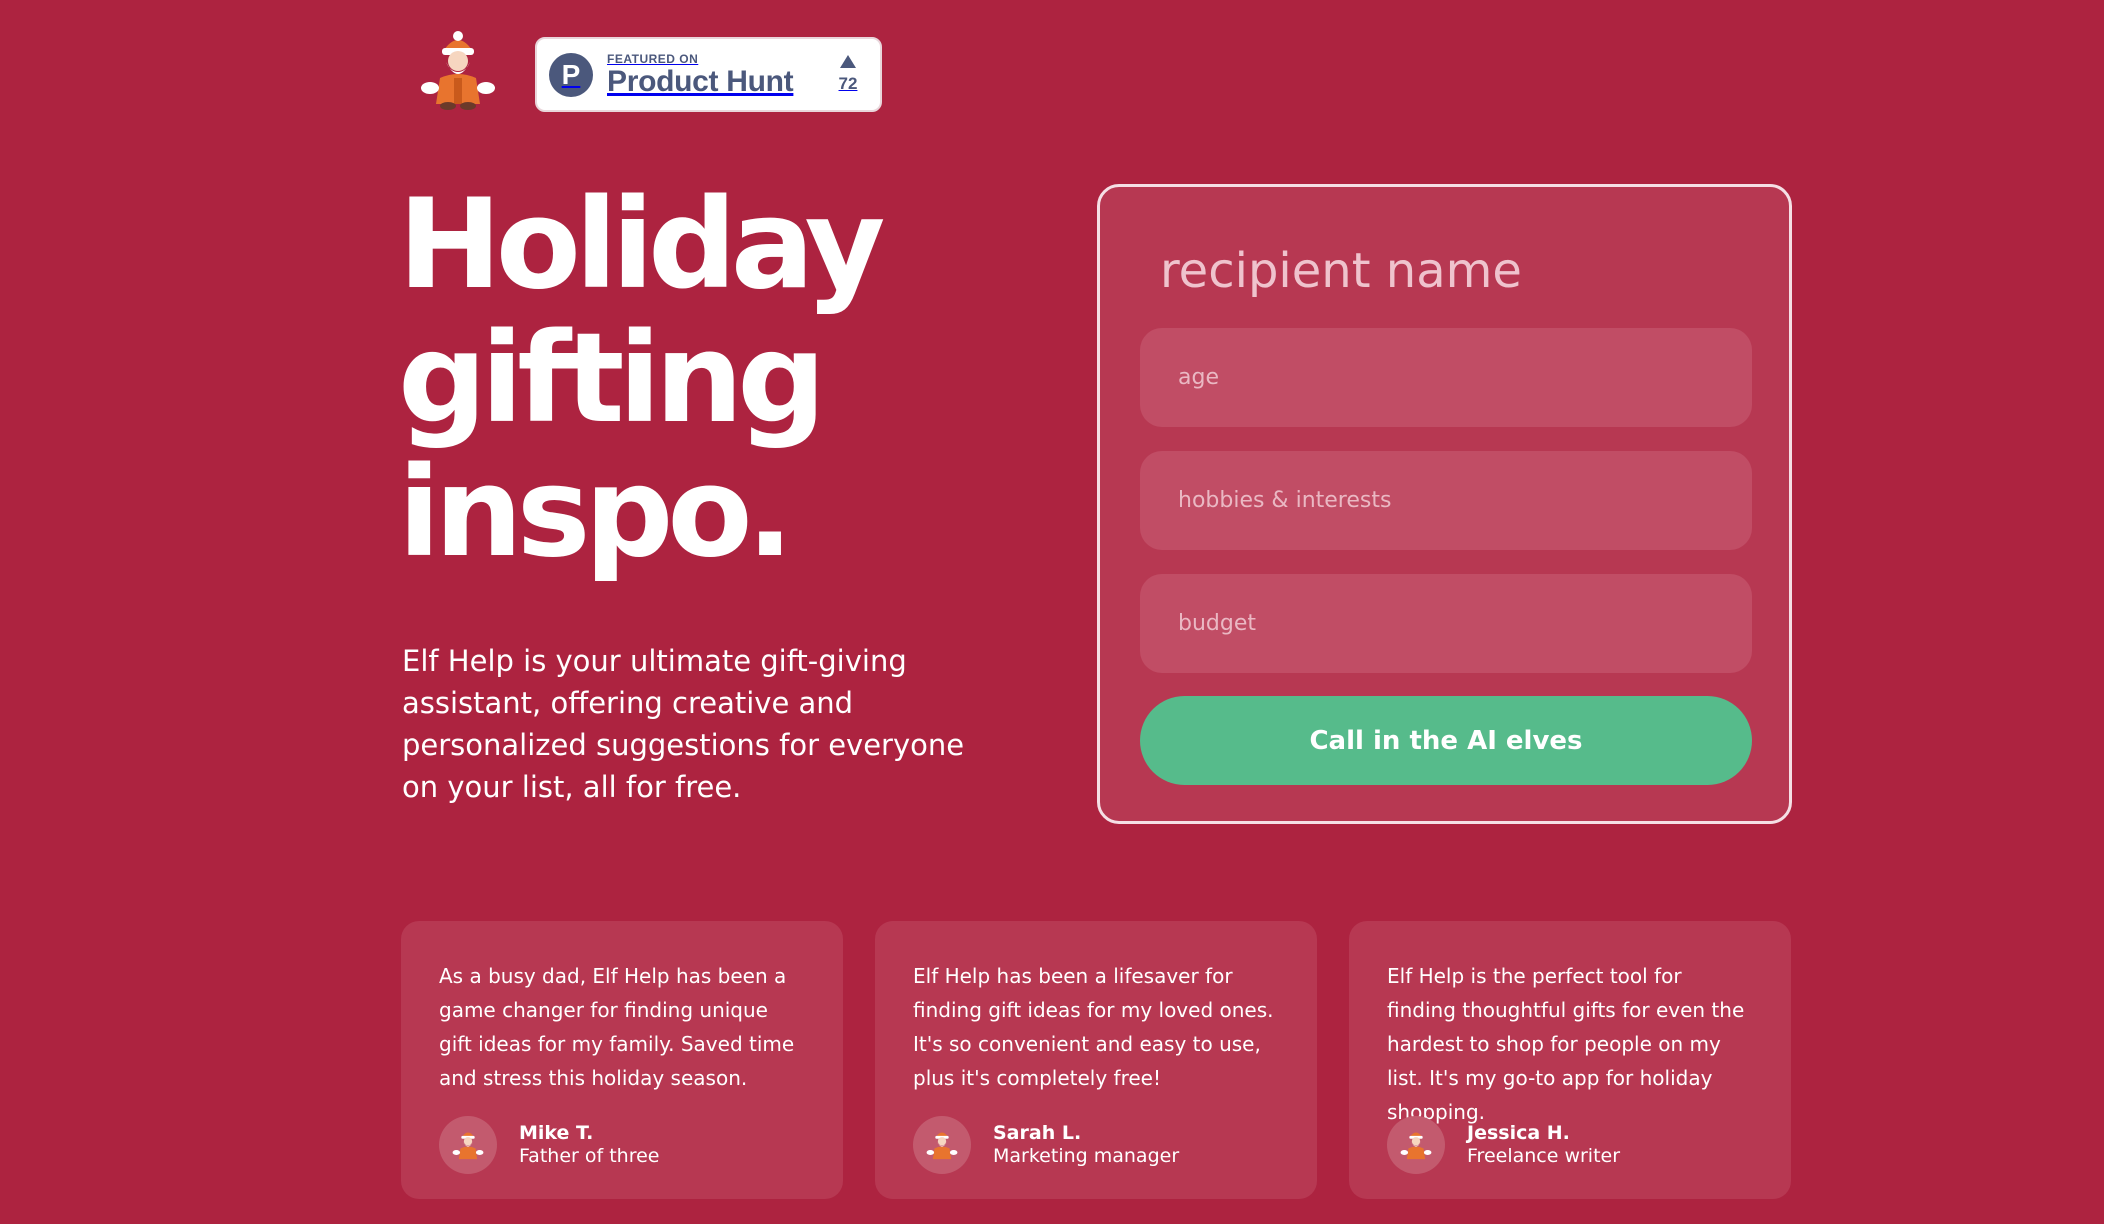 This screenshot has width=2104, height=1224. What do you see at coordinates (1446, 623) in the screenshot?
I see `budget-input` at bounding box center [1446, 623].